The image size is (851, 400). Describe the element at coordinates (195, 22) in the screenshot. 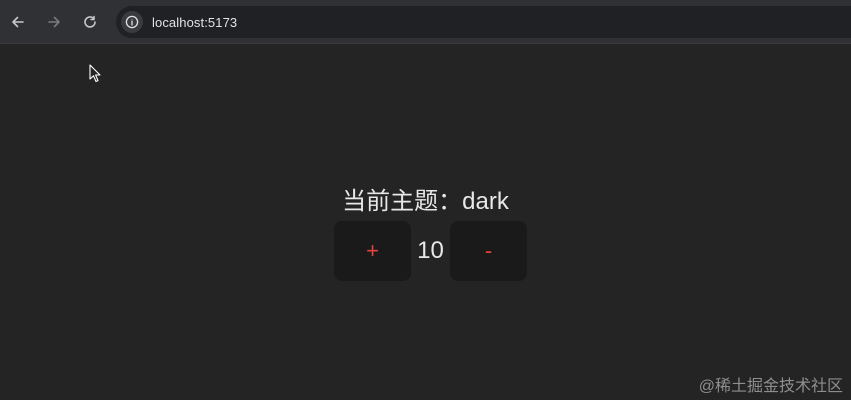

I see `url-text: localhost:5173` at that location.